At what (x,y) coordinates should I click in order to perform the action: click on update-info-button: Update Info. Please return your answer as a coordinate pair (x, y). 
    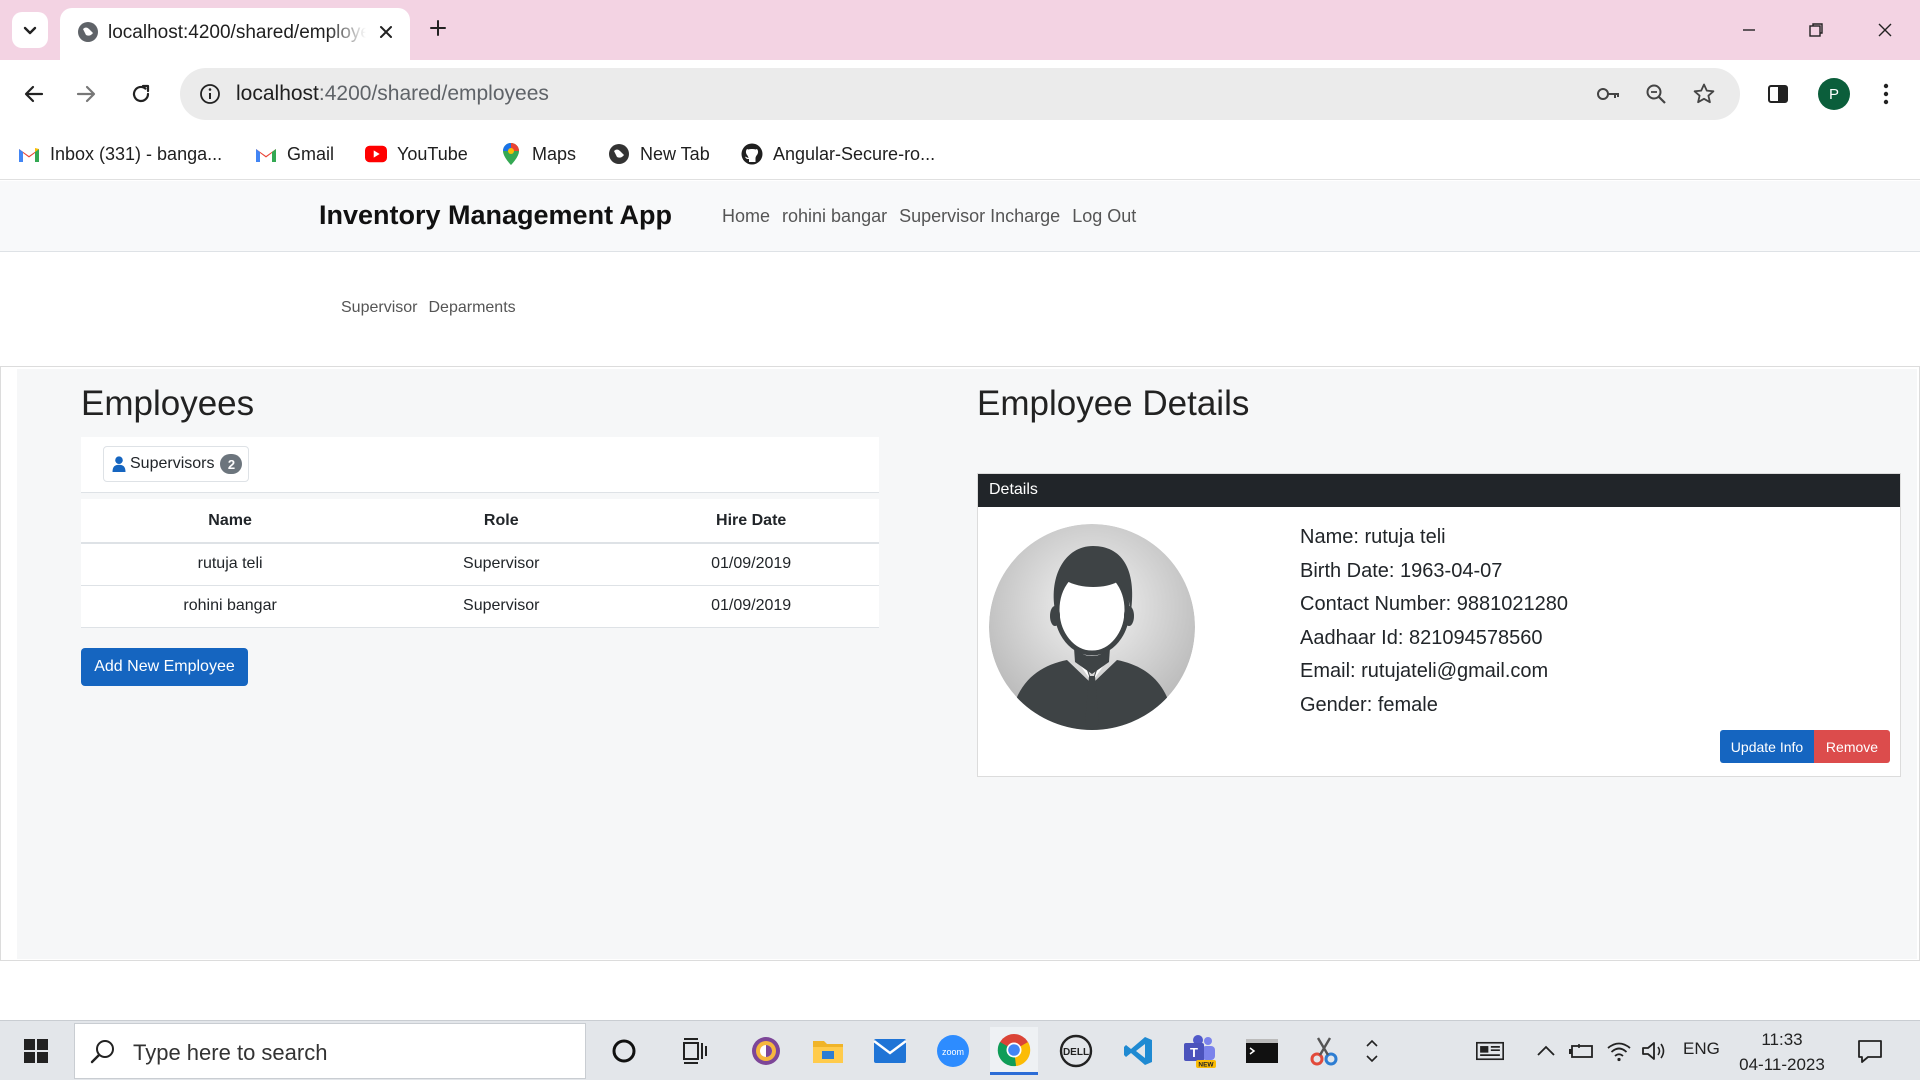
    Looking at the image, I should click on (1767, 746).